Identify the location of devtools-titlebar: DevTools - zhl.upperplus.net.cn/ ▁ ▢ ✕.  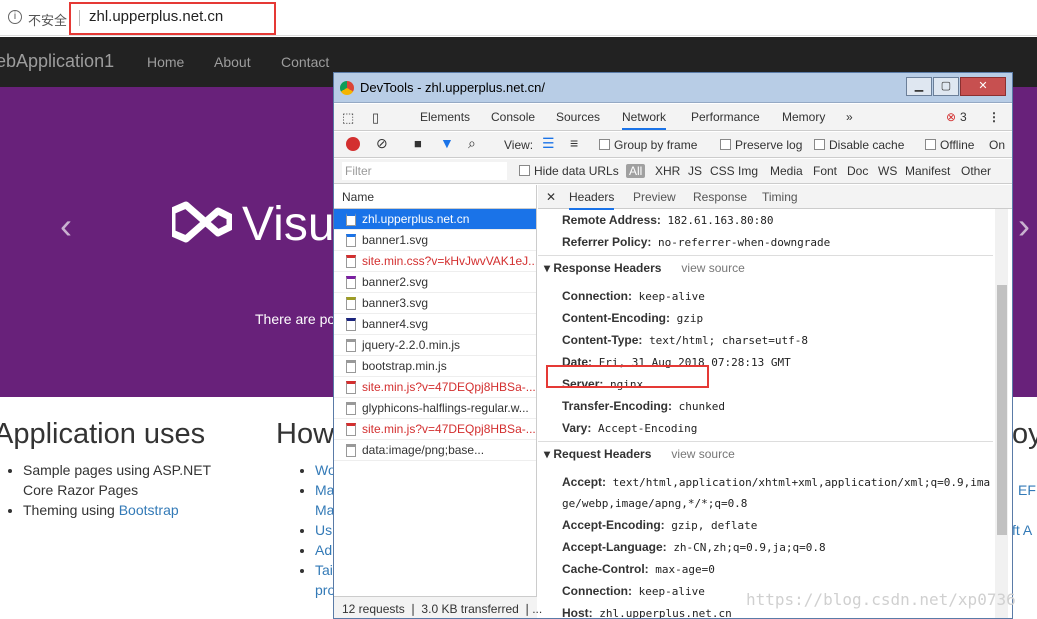
(673, 88).